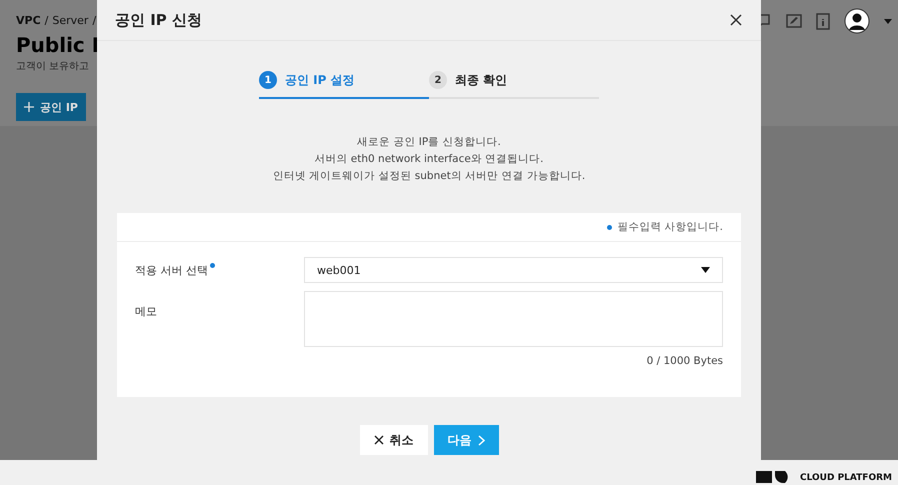 This screenshot has height=485, width=898. What do you see at coordinates (429, 176) in the screenshot?
I see `description-line: 인터넷 게이트웨이가 설정된 subnet의 서버만 연결 가능합니다.` at bounding box center [429, 176].